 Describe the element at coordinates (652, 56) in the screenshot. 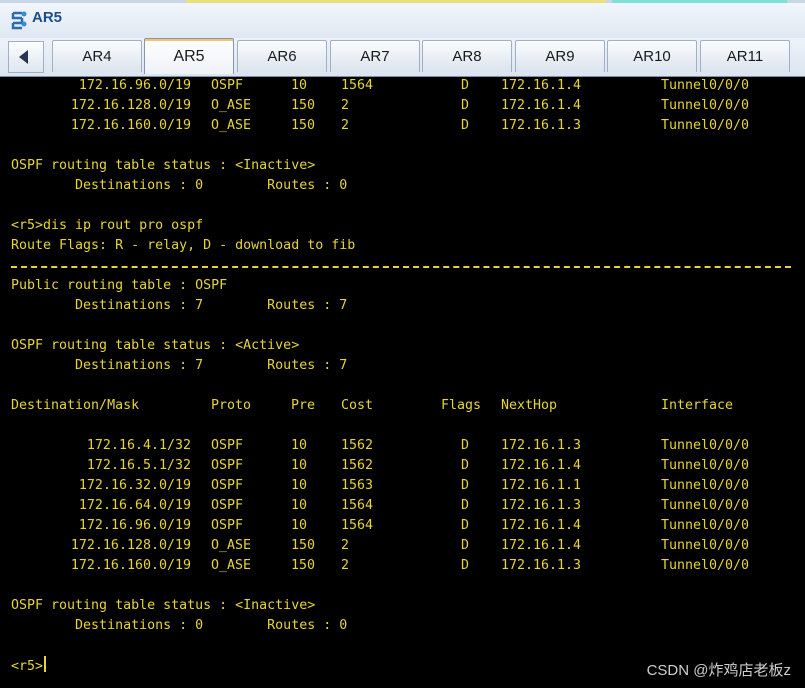

I see `tab-ar10: AR10` at that location.